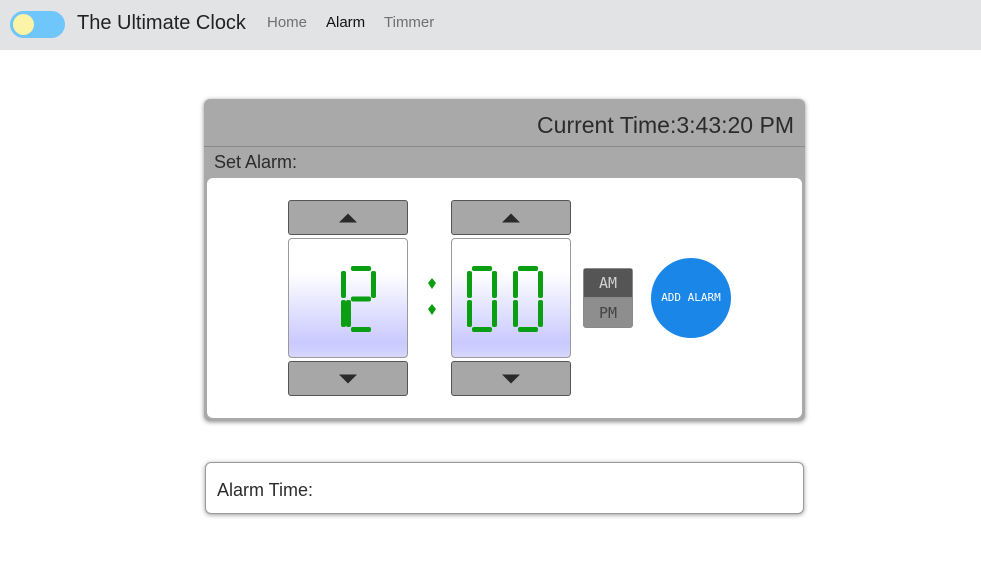 This screenshot has width=981, height=587. Describe the element at coordinates (432, 296) in the screenshot. I see `time-colon-separator` at that location.